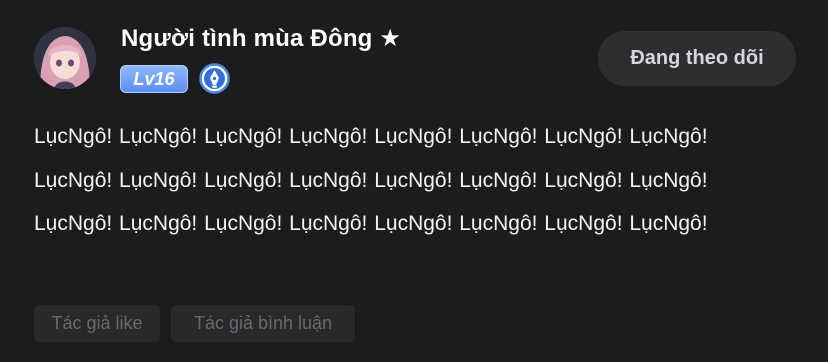 The image size is (828, 362). Describe the element at coordinates (263, 323) in the screenshot. I see `author-comment-tag: Tác giả bình luận` at that location.